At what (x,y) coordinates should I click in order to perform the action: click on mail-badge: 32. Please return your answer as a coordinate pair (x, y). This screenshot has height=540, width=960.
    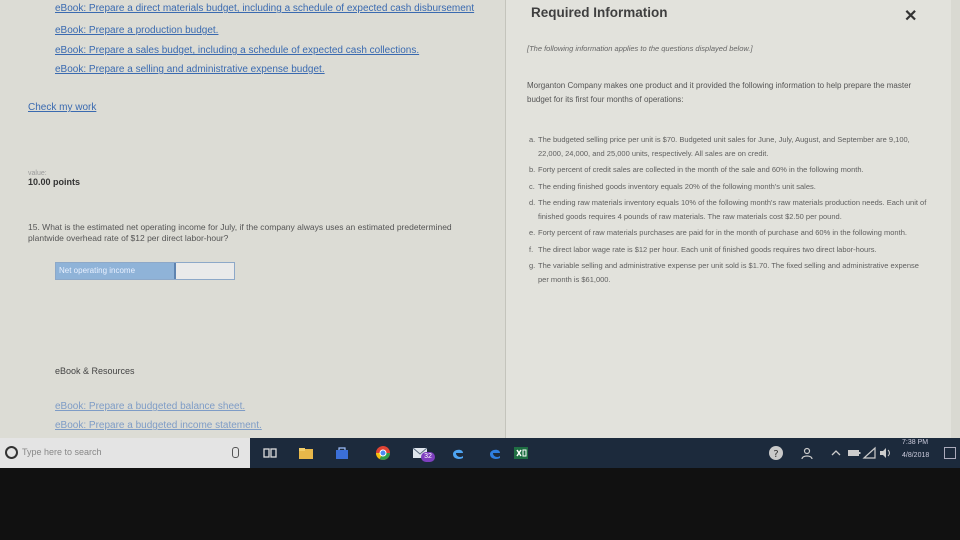
    Looking at the image, I should click on (428, 457).